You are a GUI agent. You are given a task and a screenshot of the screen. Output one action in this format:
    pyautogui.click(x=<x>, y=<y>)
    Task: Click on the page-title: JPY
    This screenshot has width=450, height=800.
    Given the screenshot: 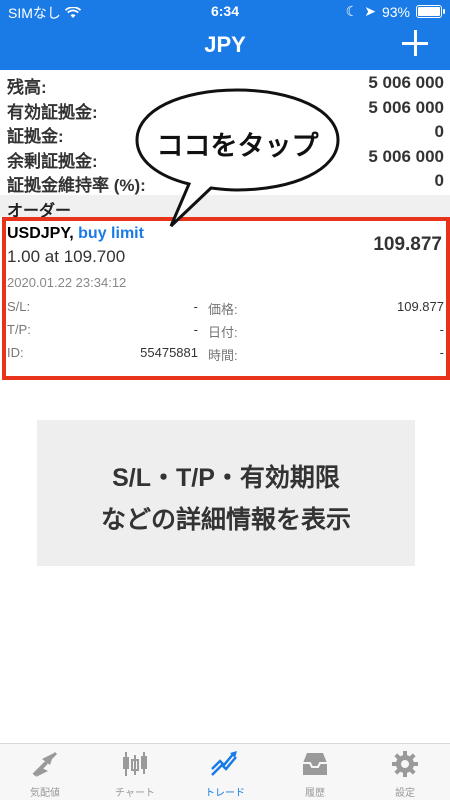 What is the action you would take?
    pyautogui.click(x=225, y=44)
    